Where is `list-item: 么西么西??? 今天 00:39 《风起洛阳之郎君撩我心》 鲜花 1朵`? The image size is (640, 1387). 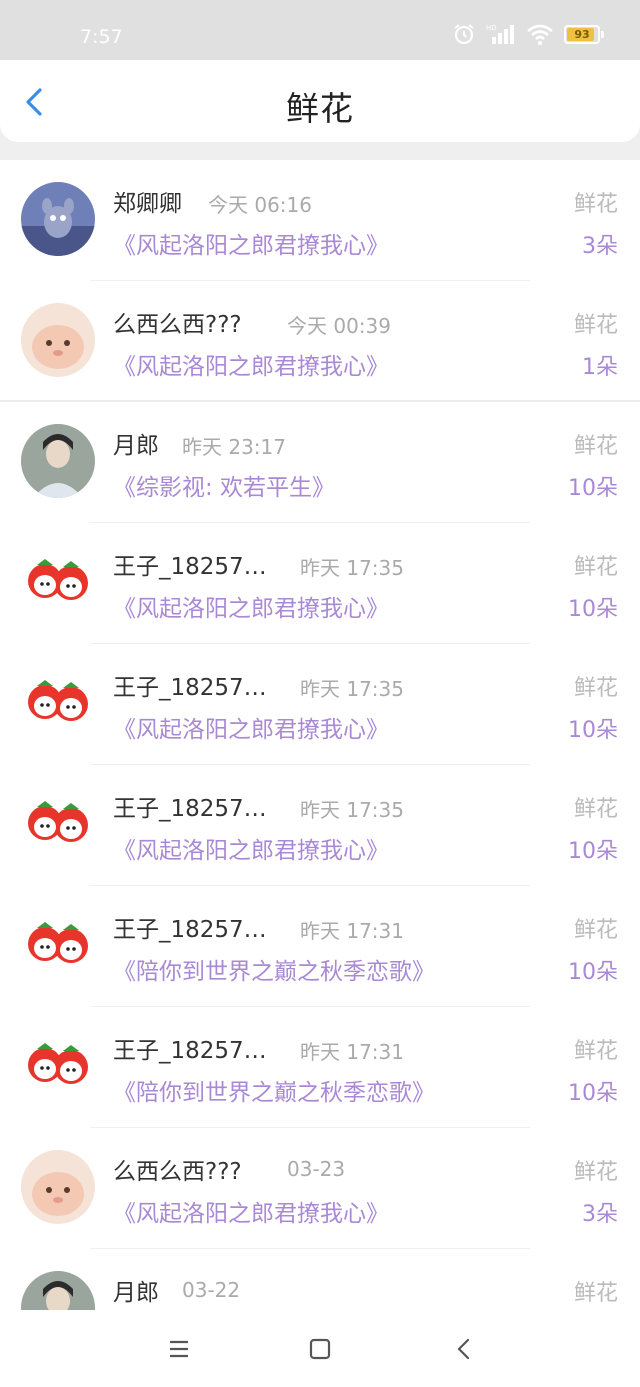 list-item: 么西么西??? 今天 00:39 《风起洛阳之郎君撩我心》 鲜花 1朵 is located at coordinates (320, 341).